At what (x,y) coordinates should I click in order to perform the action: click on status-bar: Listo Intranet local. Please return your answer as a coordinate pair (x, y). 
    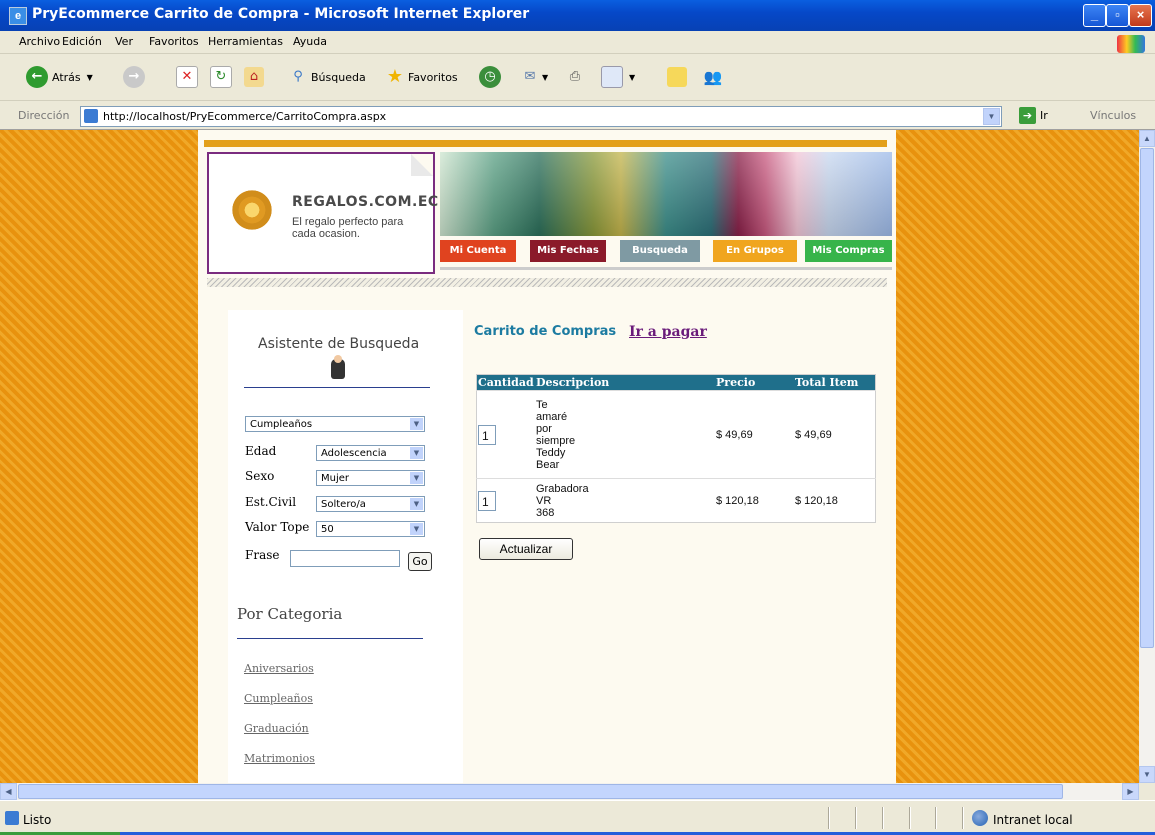
    Looking at the image, I should click on (577, 817).